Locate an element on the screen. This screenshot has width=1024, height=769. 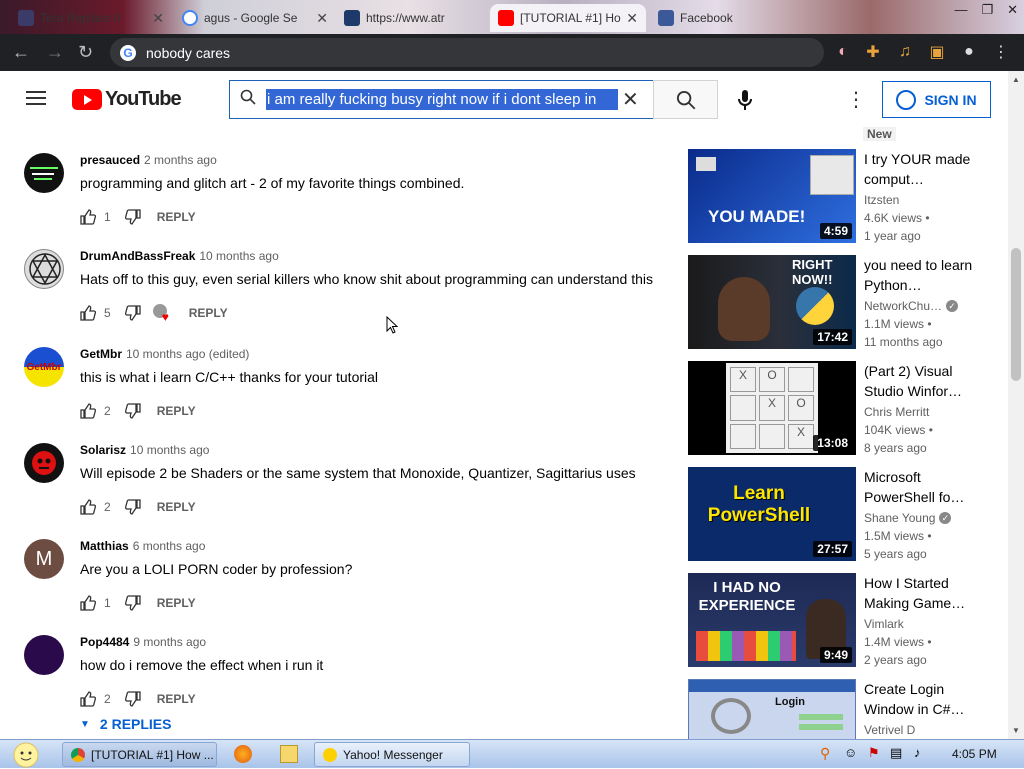
sidepanel-icon: ▣ is located at coordinates (937, 52).